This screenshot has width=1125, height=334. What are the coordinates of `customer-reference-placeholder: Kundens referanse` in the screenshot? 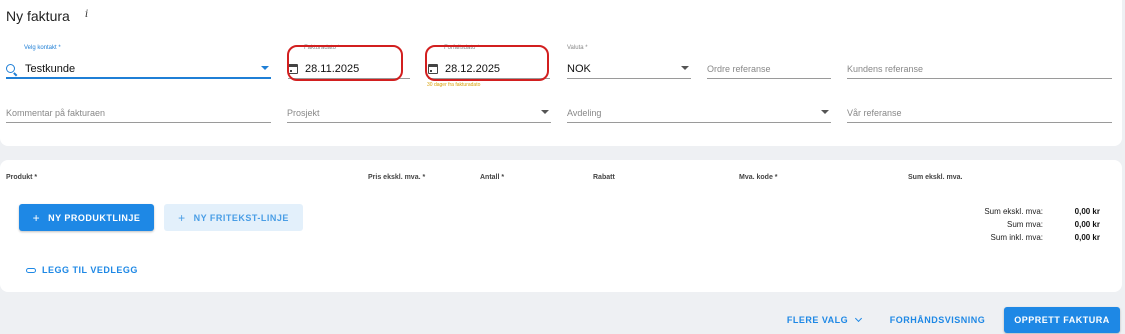 It's located at (885, 69).